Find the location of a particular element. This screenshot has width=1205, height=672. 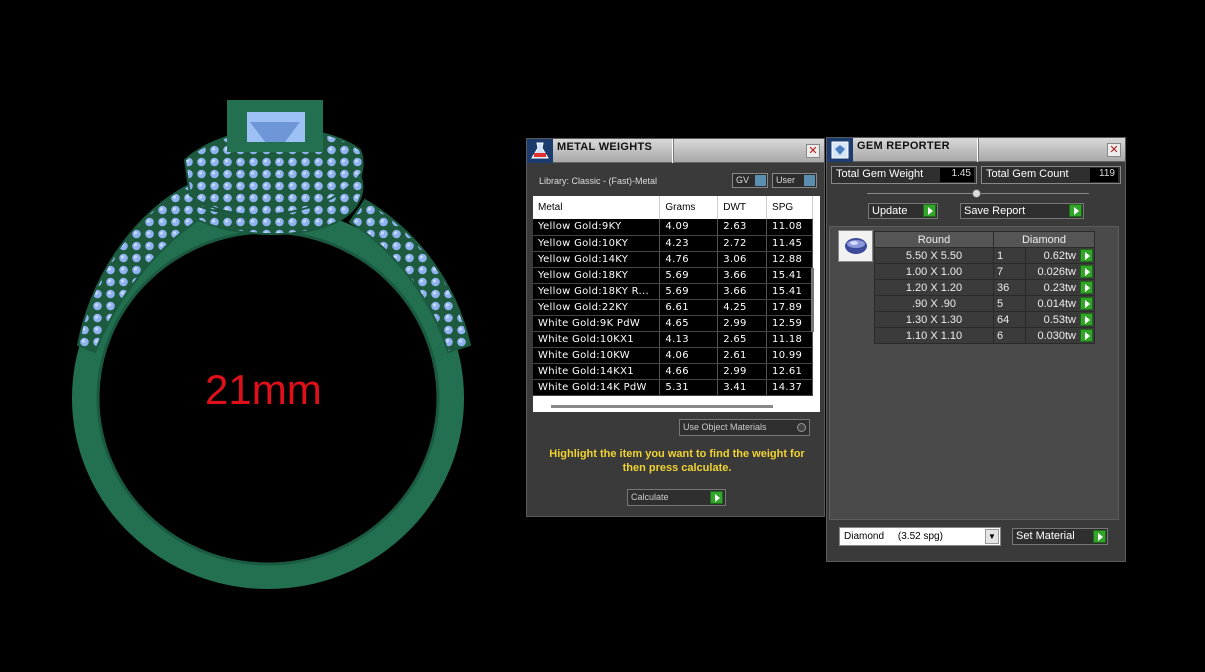

metal-row: Yellow Gold:14KY 4.76 3.06 12.88 is located at coordinates (673, 259).